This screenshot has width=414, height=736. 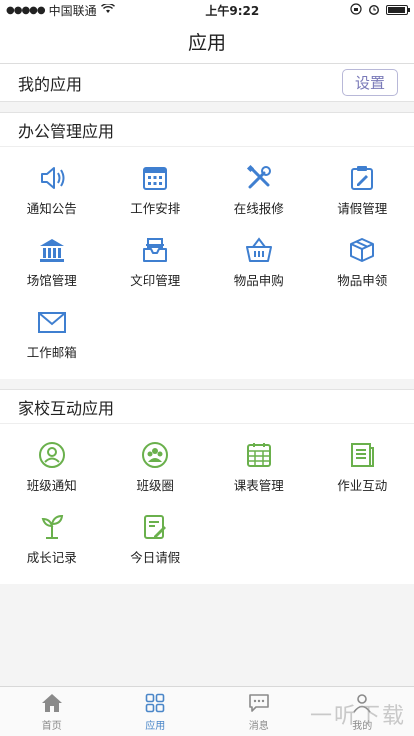 I want to click on app-label: 工作安排, so click(x=155, y=208).